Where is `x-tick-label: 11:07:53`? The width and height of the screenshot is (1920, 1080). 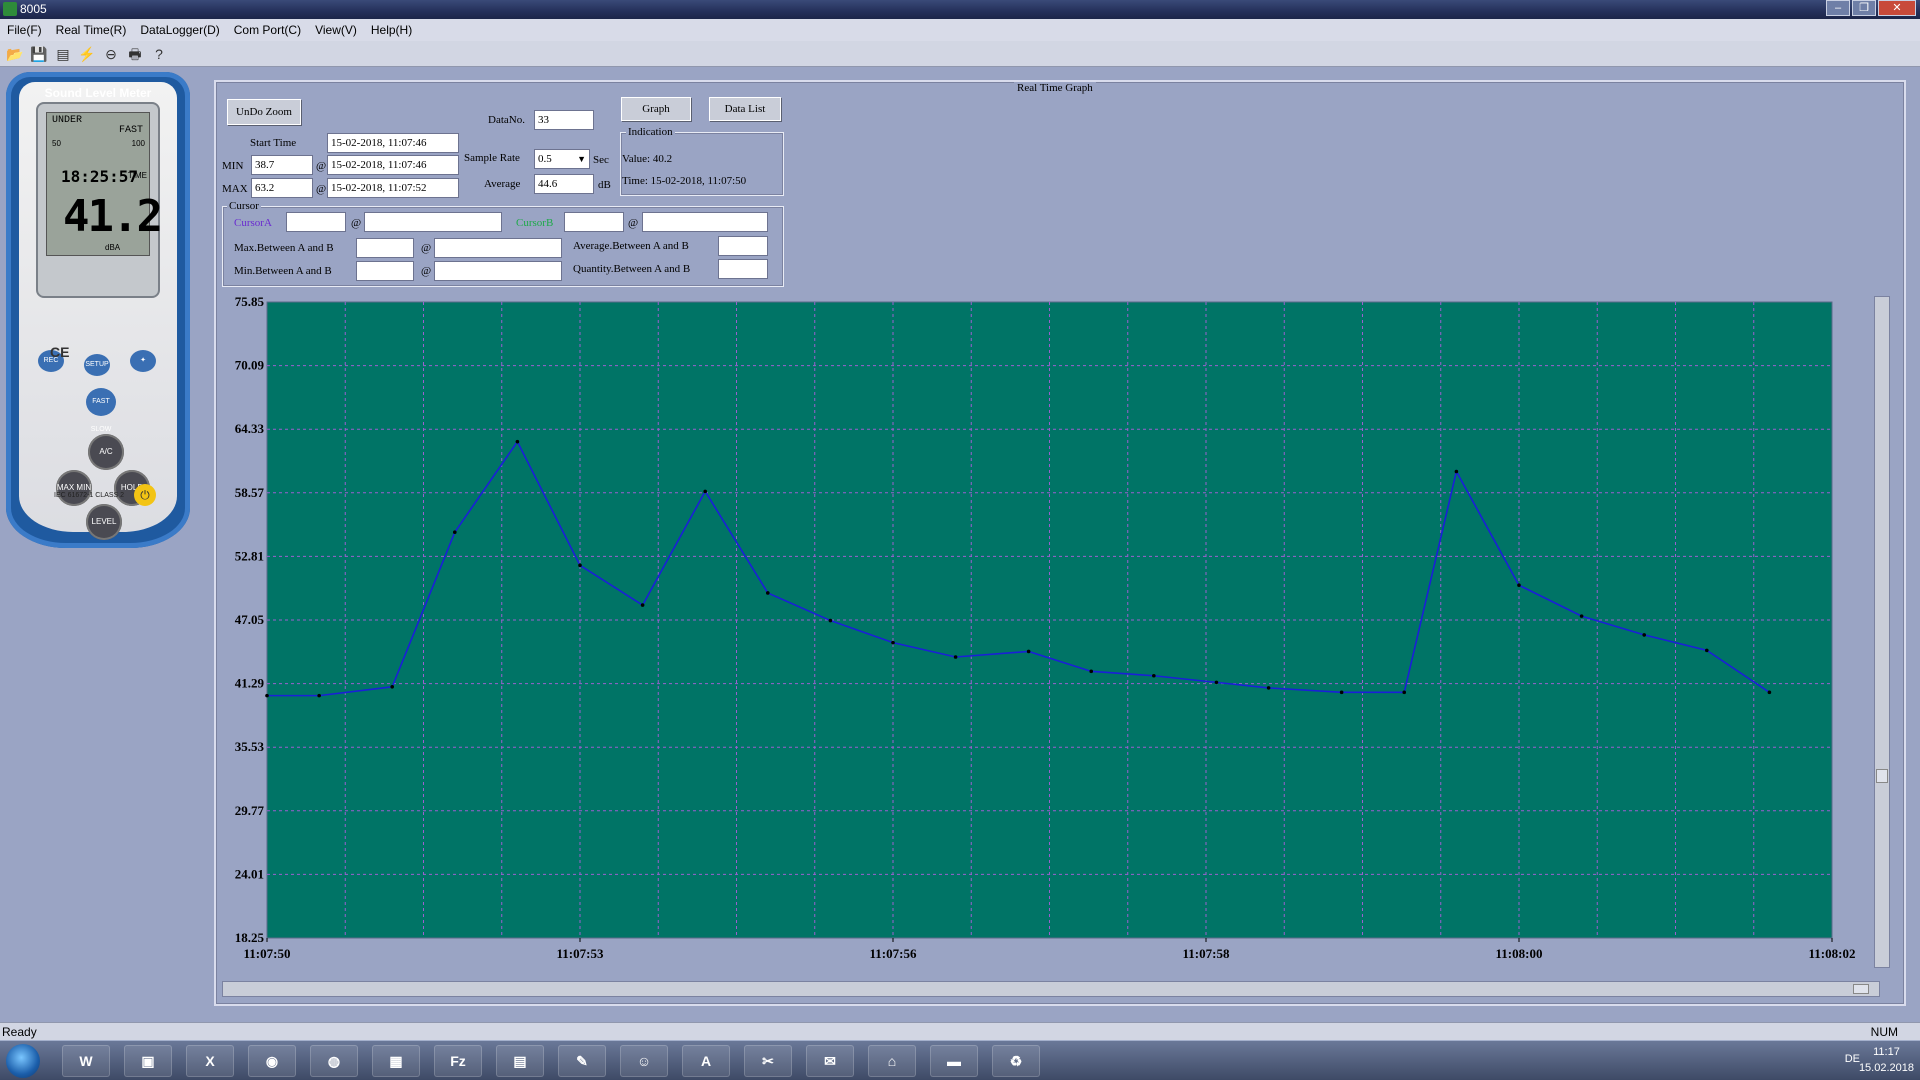 x-tick-label: 11:07:53 is located at coordinates (580, 953).